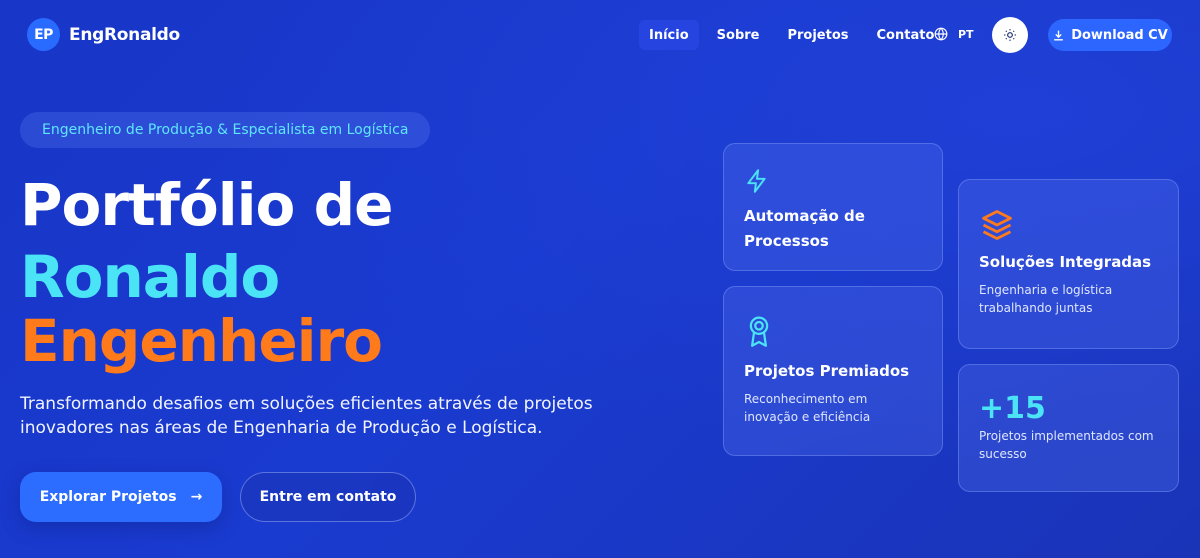  What do you see at coordinates (966, 34) in the screenshot?
I see `language-label: PT` at bounding box center [966, 34].